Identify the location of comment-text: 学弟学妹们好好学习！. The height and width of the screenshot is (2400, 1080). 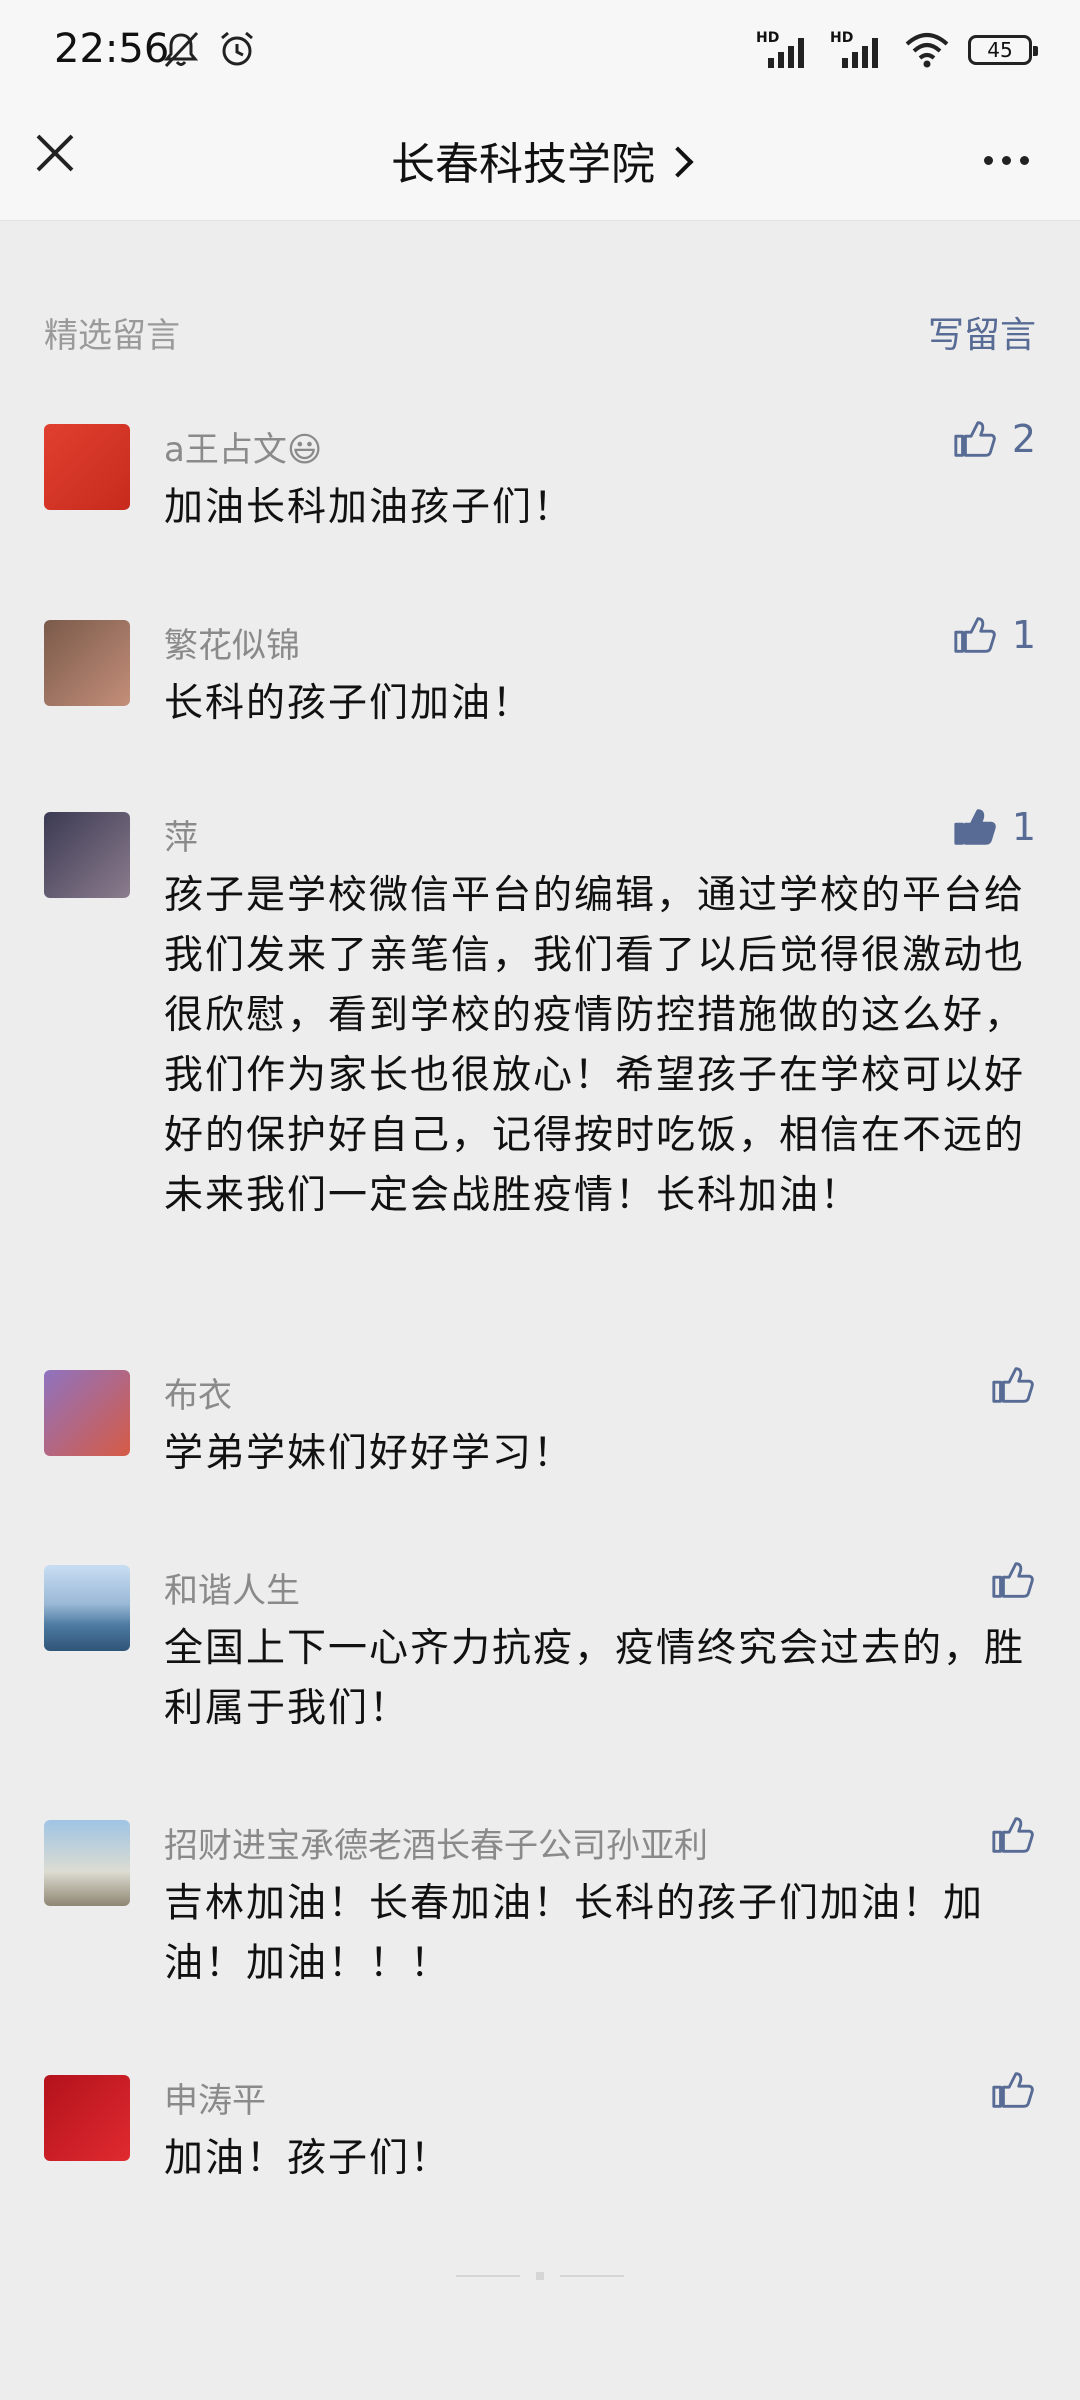
(369, 1453).